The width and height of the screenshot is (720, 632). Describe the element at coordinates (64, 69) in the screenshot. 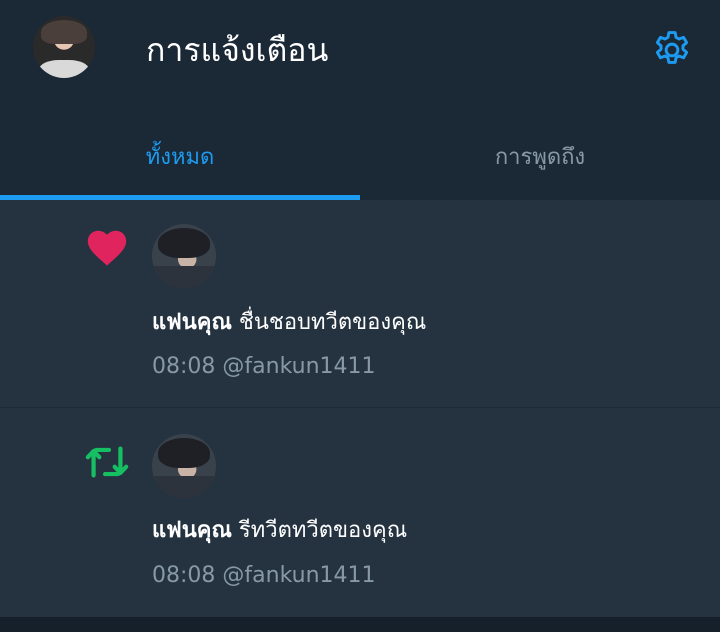

I see `avatar-shirt` at that location.